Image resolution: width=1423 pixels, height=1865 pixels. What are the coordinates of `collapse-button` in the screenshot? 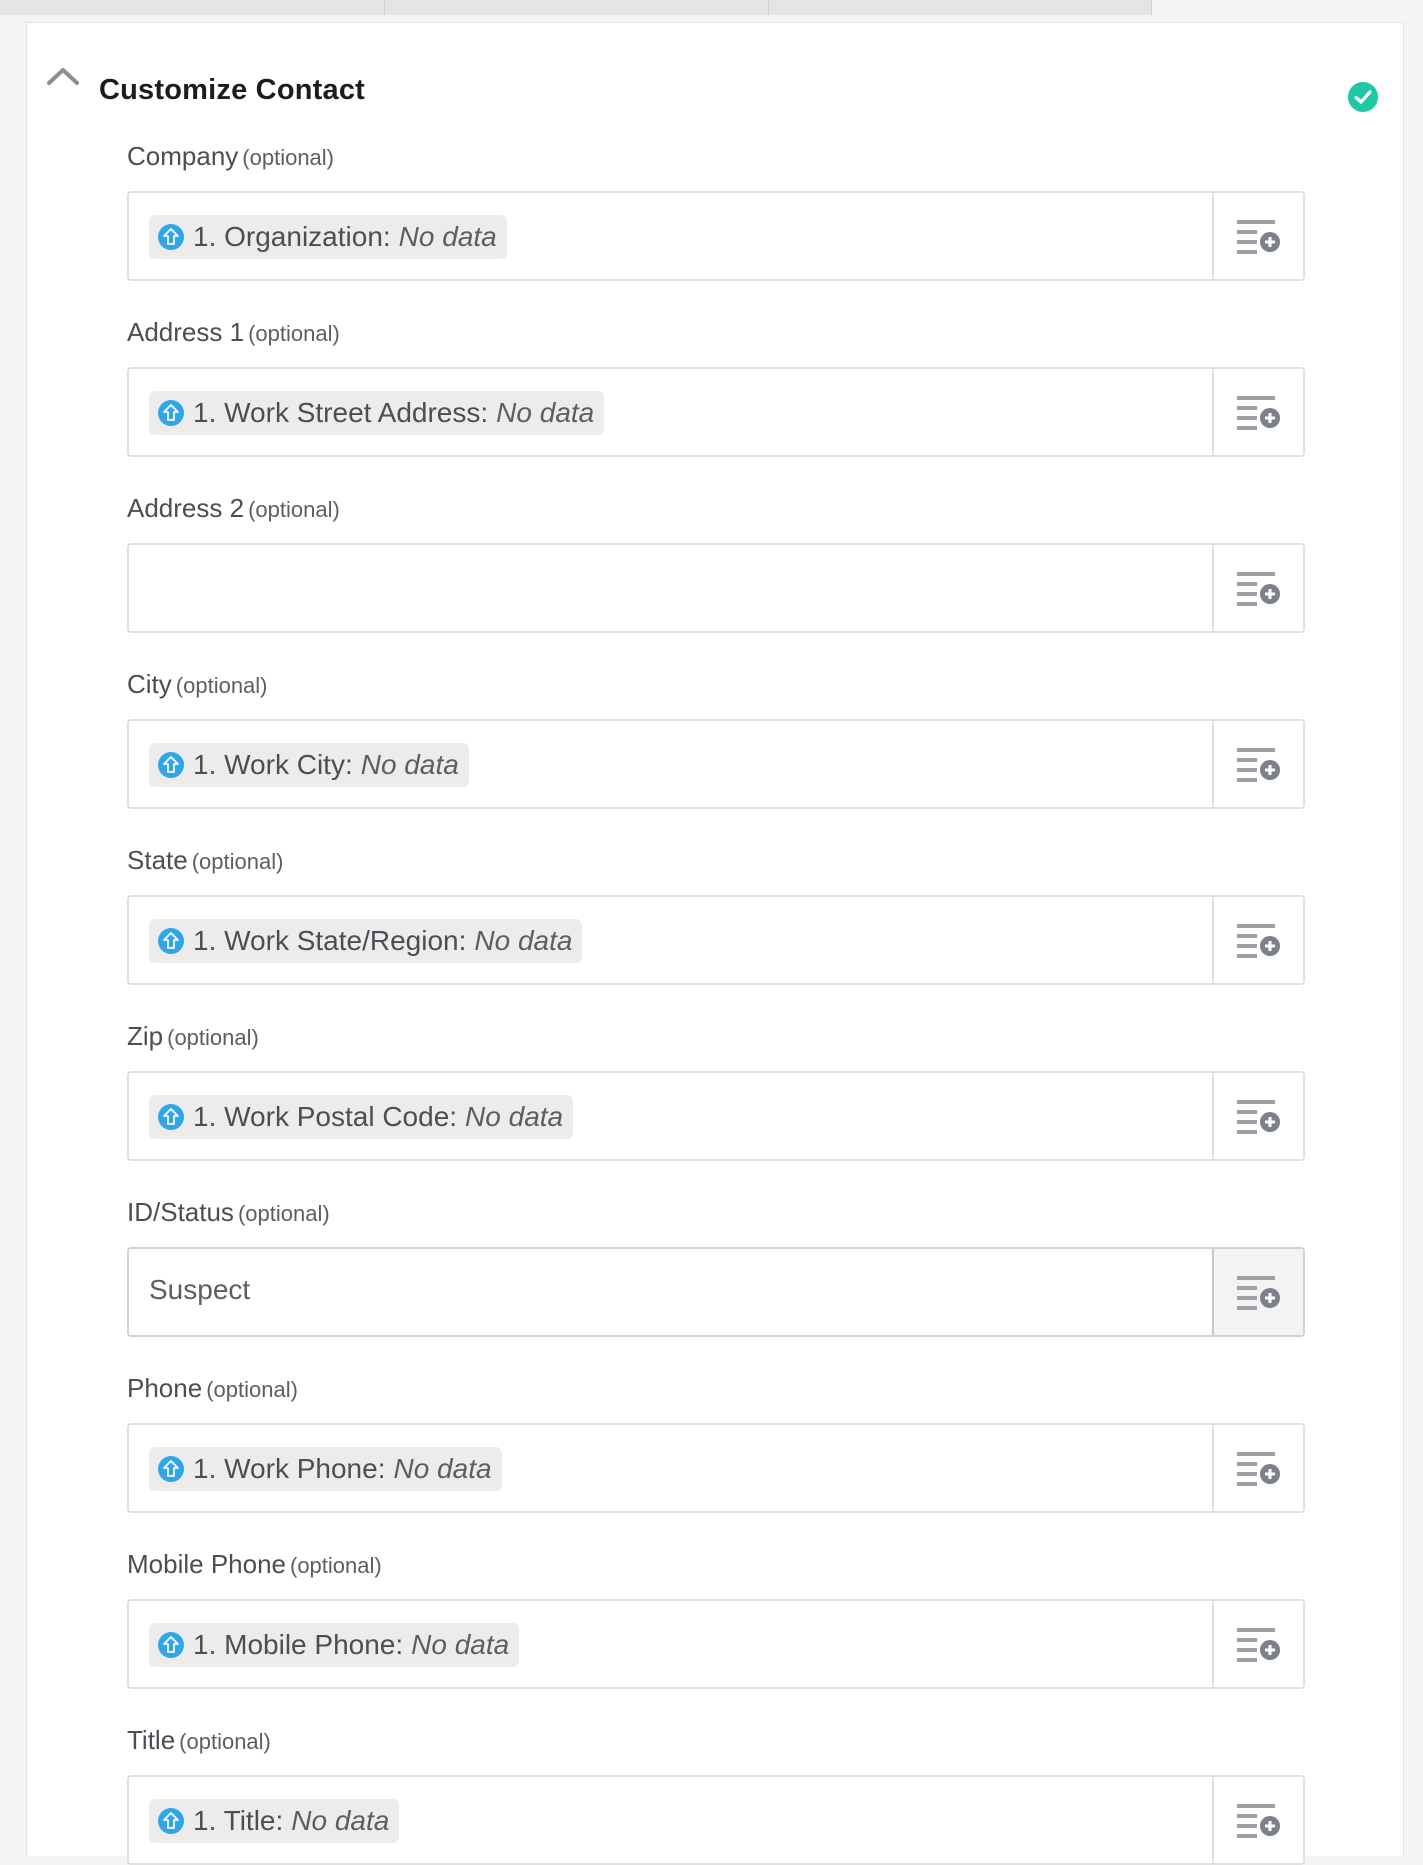 It's located at (65, 78).